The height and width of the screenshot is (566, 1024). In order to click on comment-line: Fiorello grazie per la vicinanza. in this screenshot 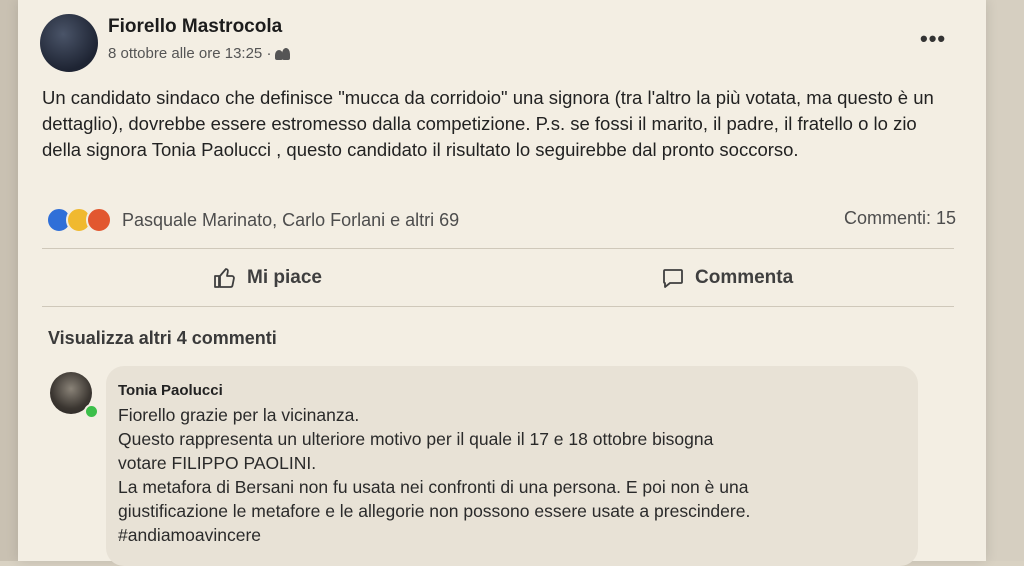, I will do `click(239, 415)`.